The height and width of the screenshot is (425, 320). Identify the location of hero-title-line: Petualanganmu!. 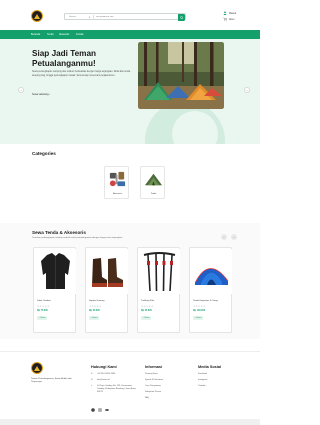
(64, 63).